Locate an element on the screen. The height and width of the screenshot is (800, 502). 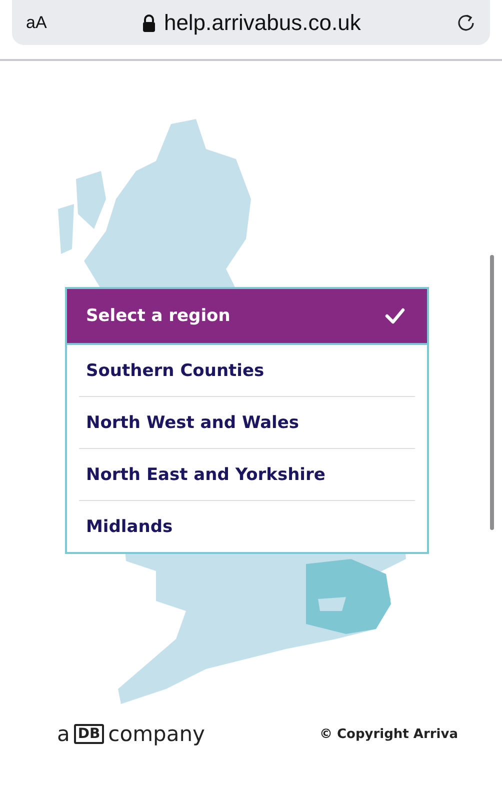
region-option: Southern Counties is located at coordinates (247, 371).